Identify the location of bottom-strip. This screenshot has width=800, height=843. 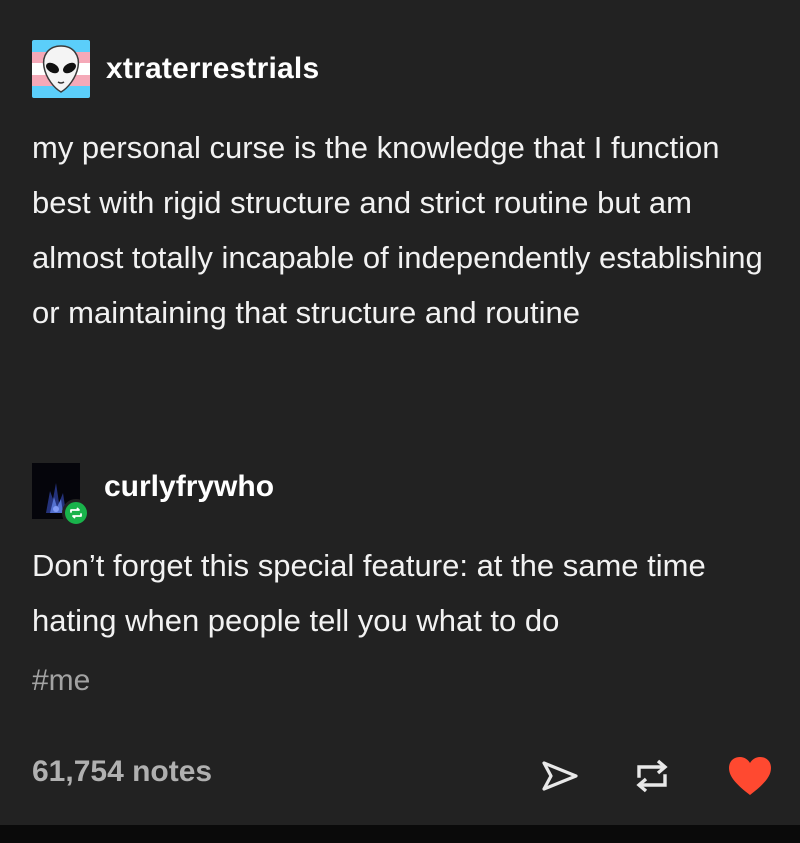
(400, 834).